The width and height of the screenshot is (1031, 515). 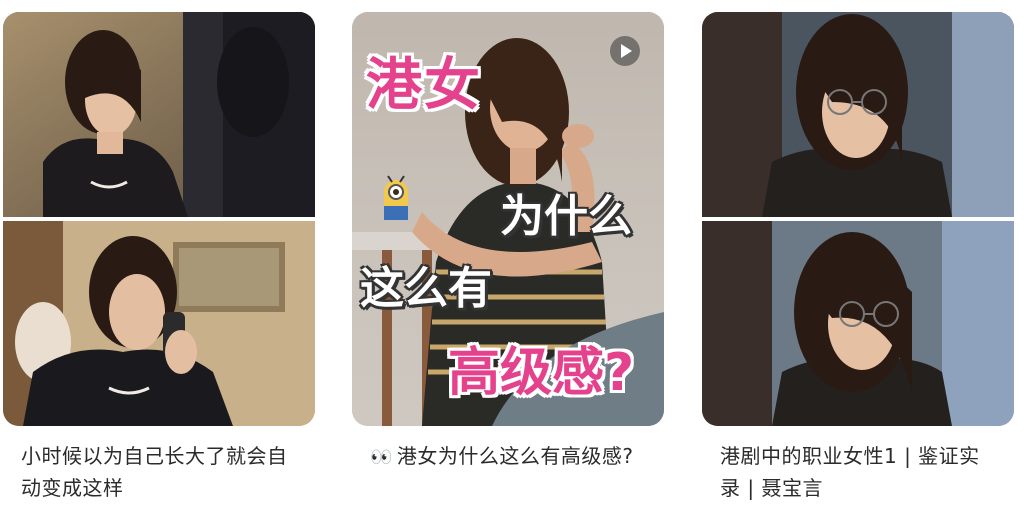 I want to click on minion-toy-icon, so click(x=396, y=197).